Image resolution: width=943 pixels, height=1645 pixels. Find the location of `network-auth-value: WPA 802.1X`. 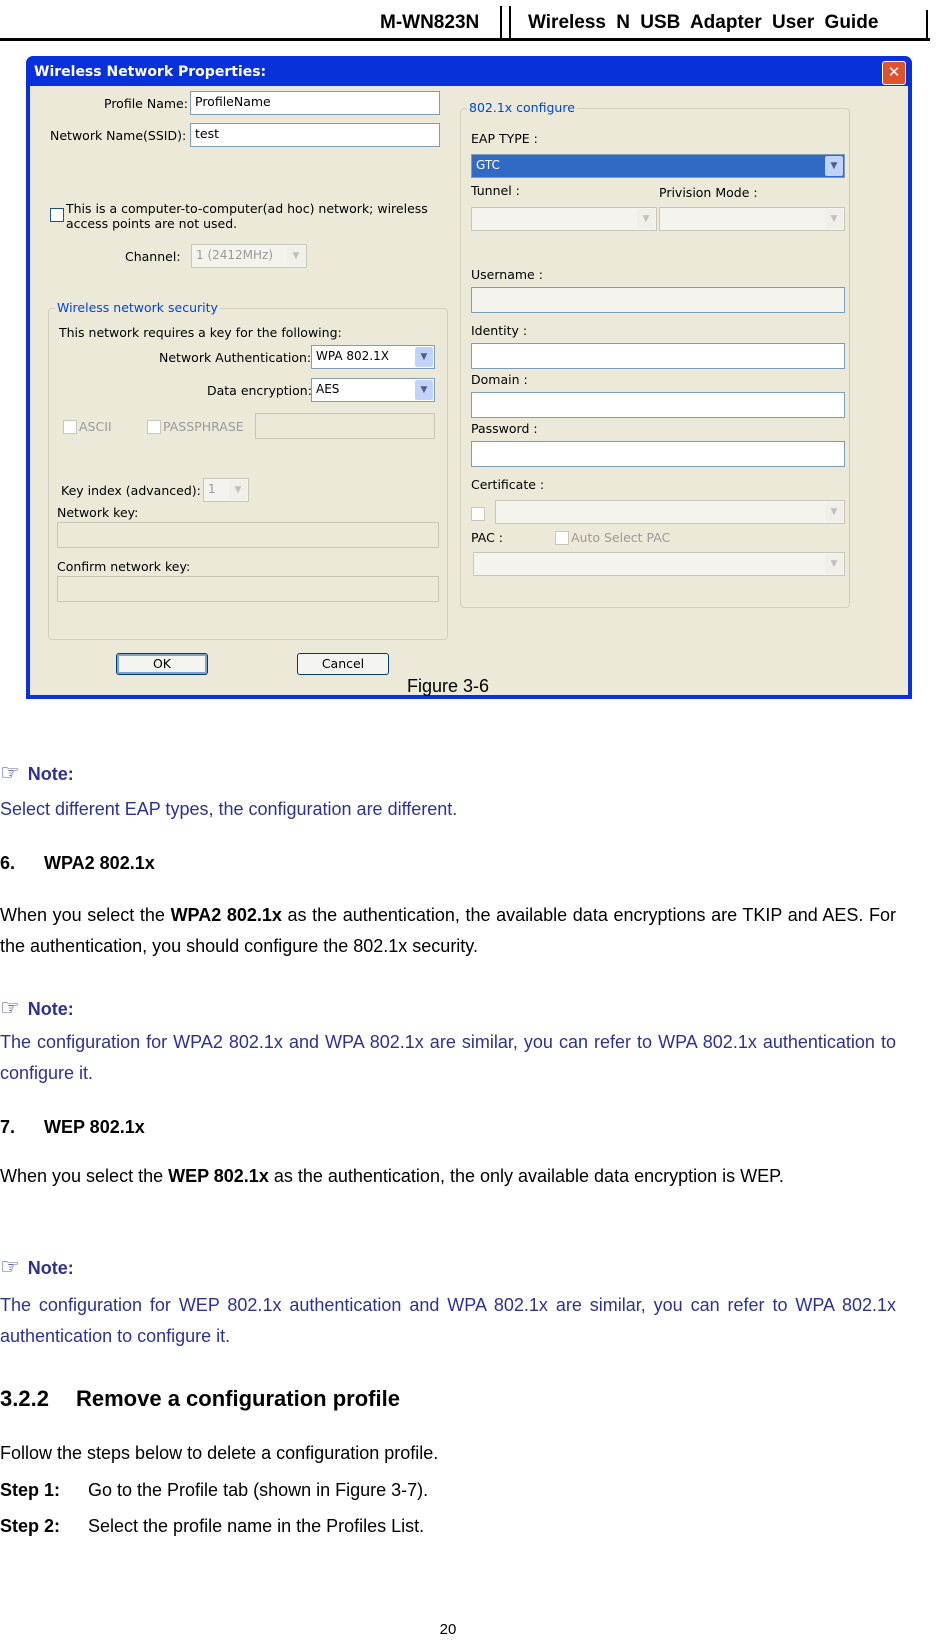

network-auth-value: WPA 802.1X is located at coordinates (352, 356).